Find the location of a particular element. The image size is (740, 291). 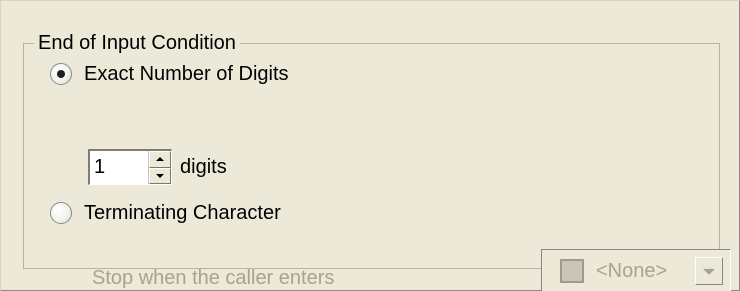

chevron-up-icon is located at coordinates (160, 159).